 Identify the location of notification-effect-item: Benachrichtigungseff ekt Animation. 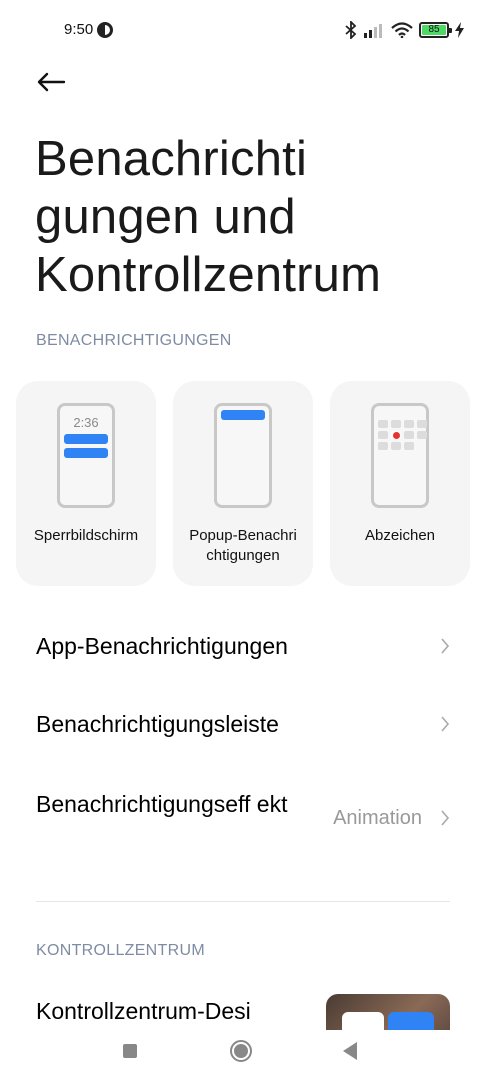
(243, 820).